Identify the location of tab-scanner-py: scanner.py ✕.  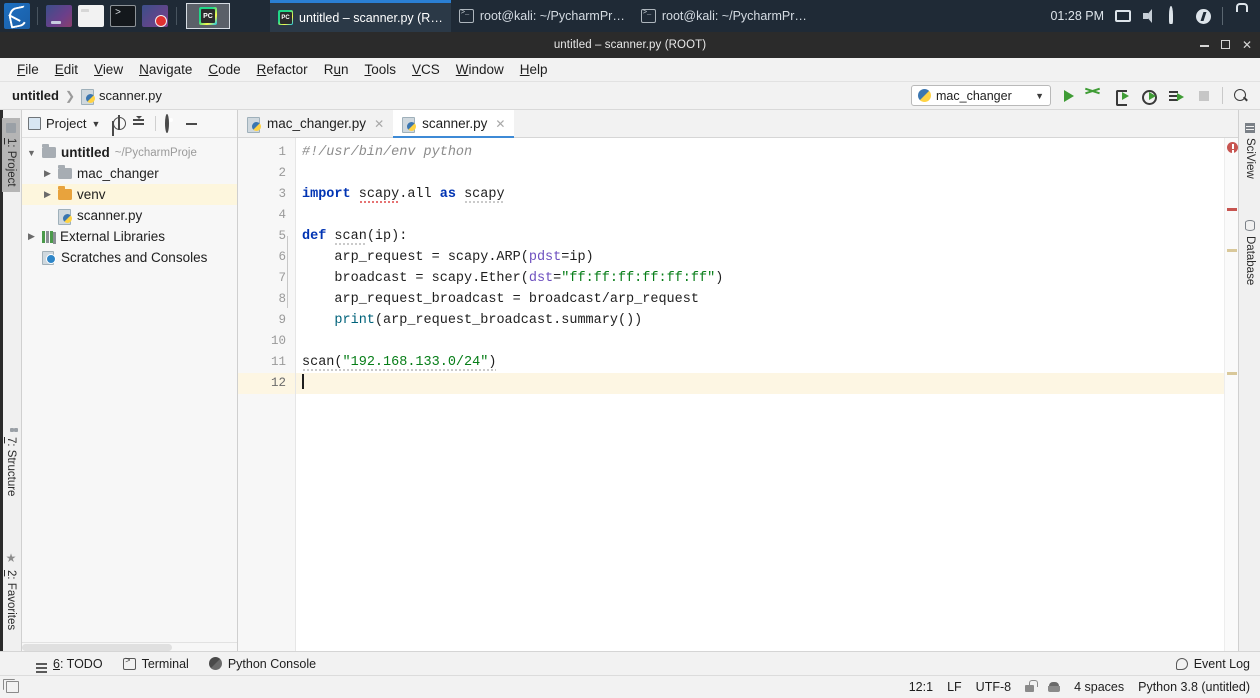
(454, 124).